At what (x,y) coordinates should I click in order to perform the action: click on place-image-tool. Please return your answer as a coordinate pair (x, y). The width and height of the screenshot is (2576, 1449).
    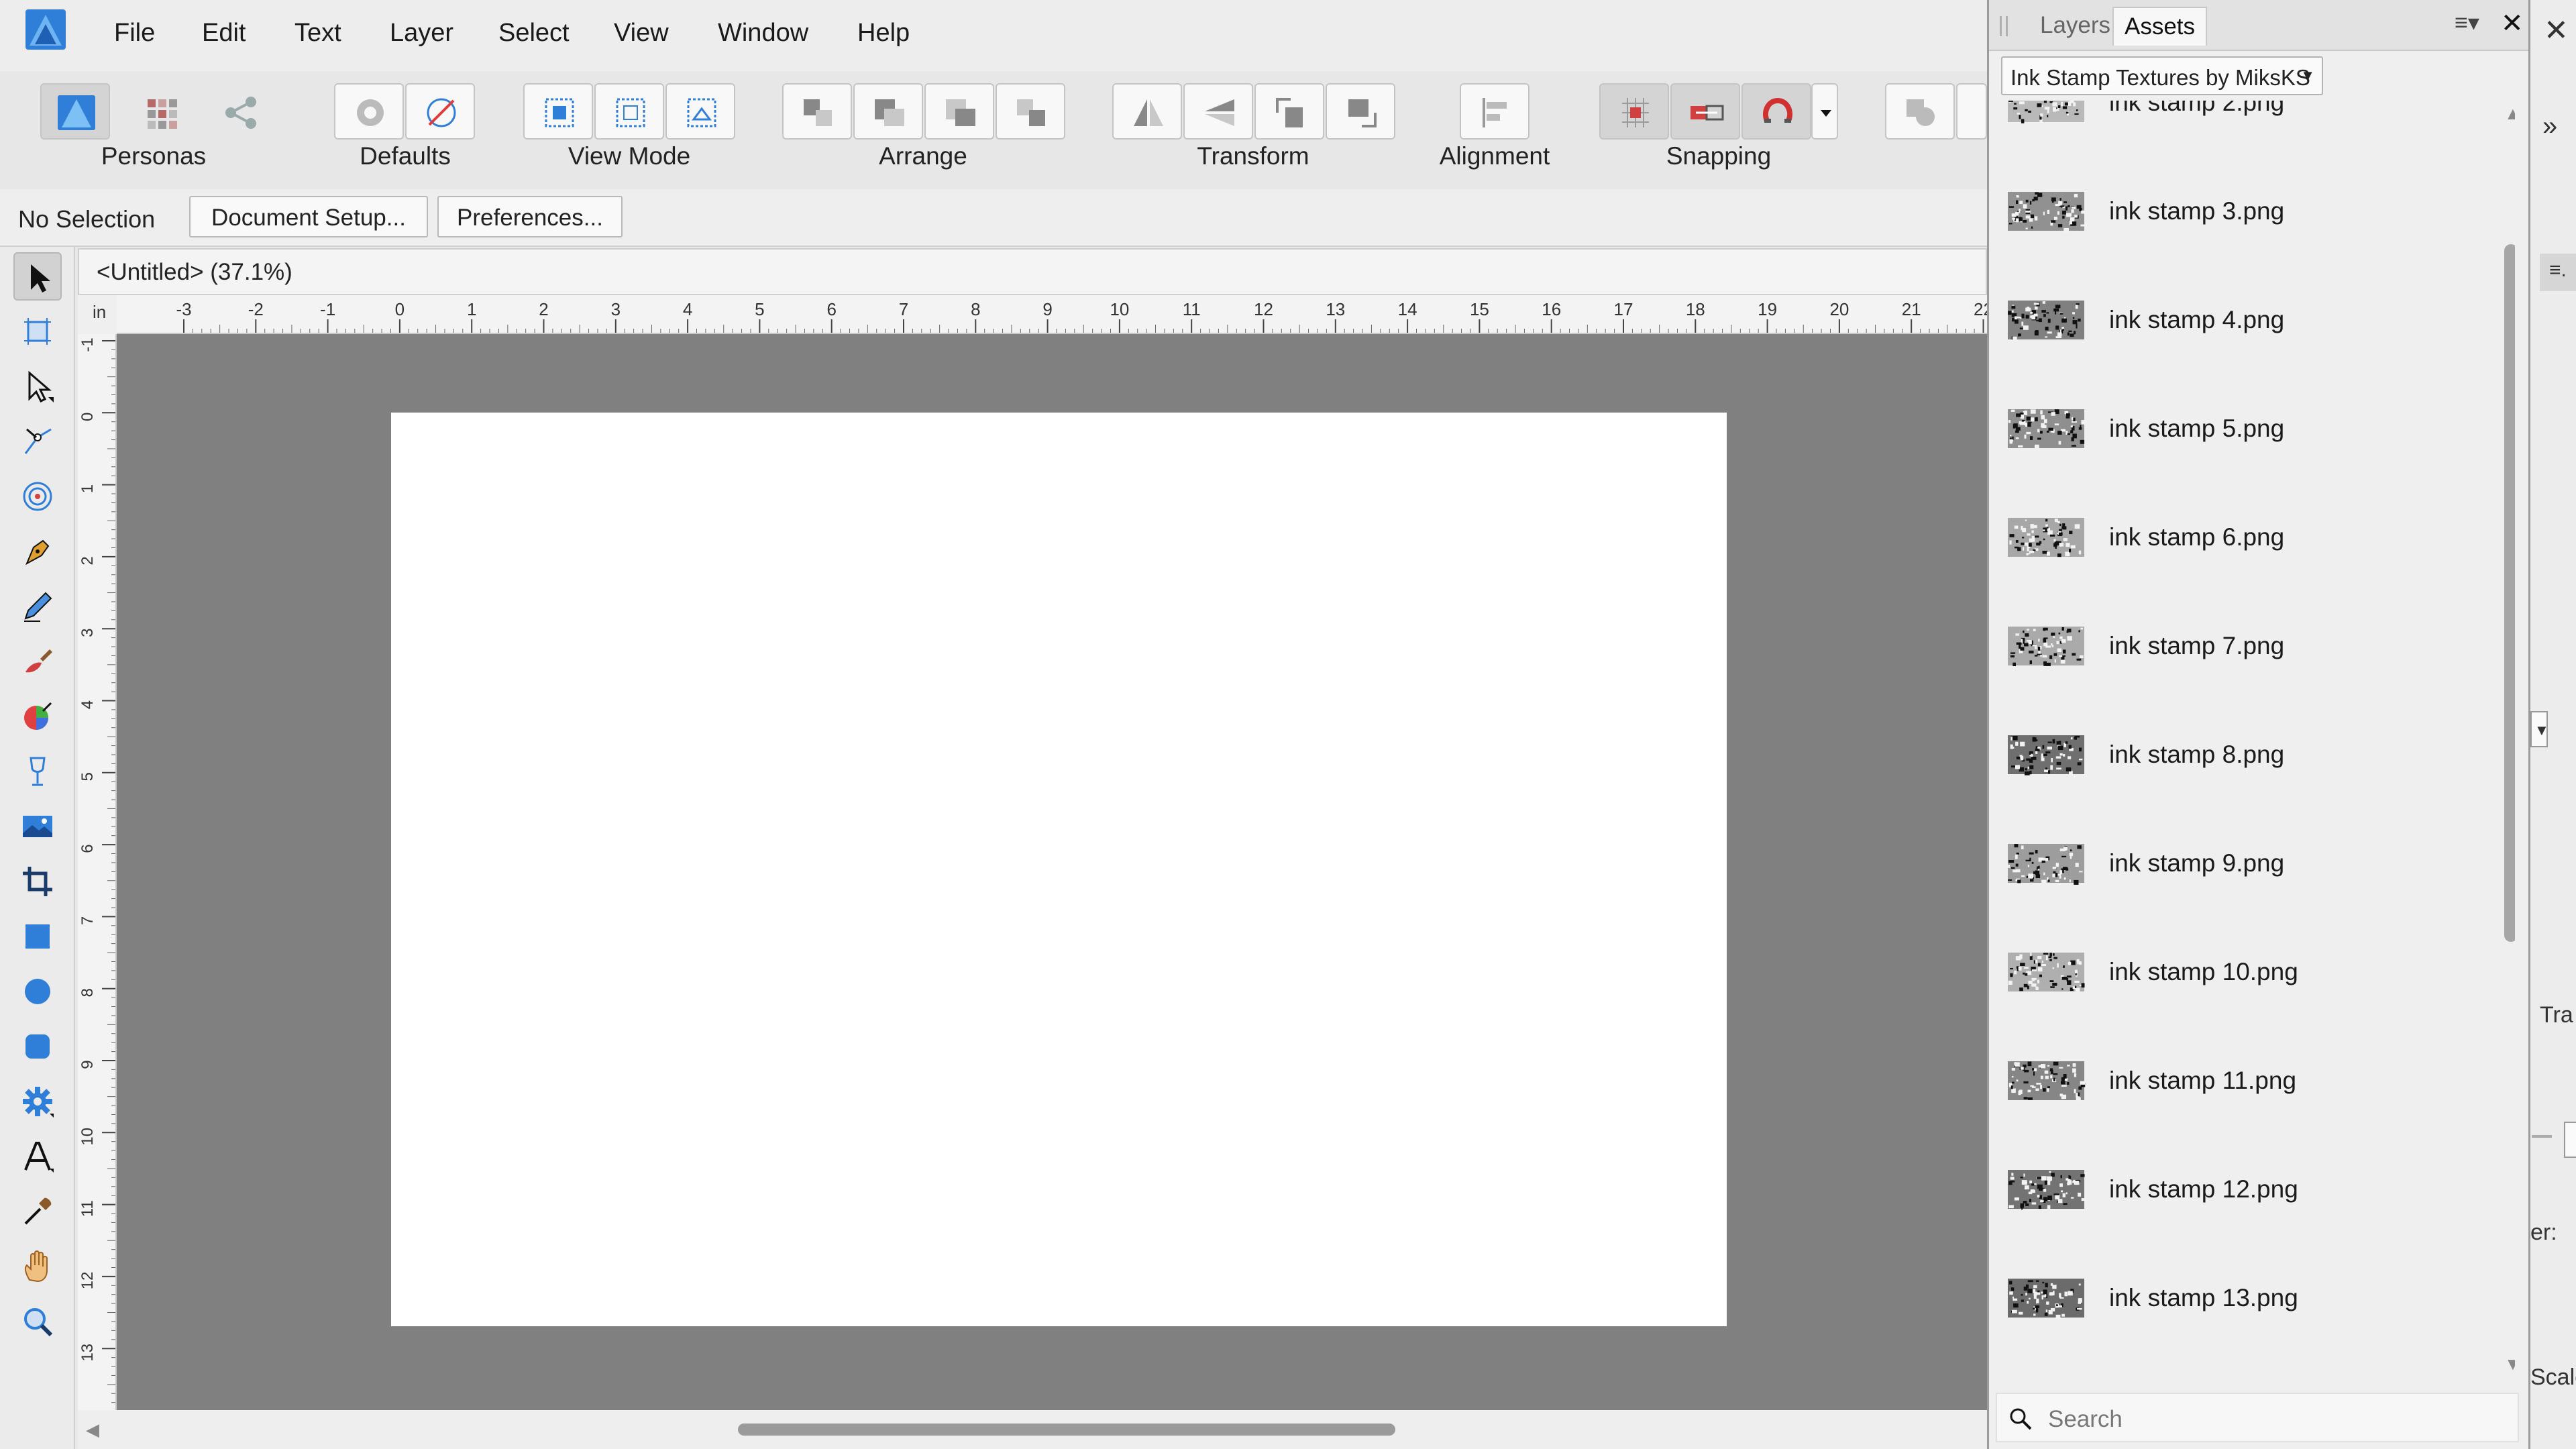
    Looking at the image, I should click on (37, 826).